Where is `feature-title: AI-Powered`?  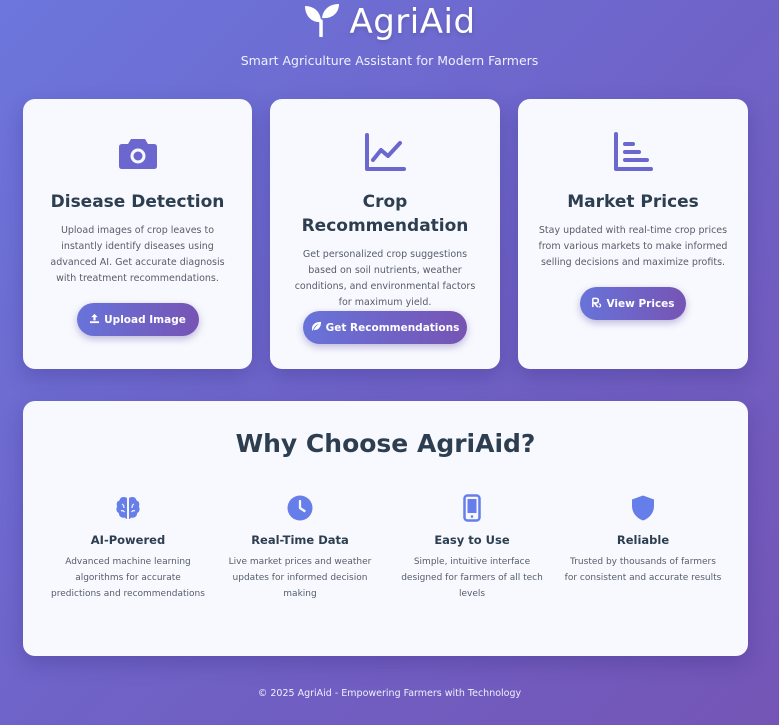
feature-title: AI-Powered is located at coordinates (128, 540).